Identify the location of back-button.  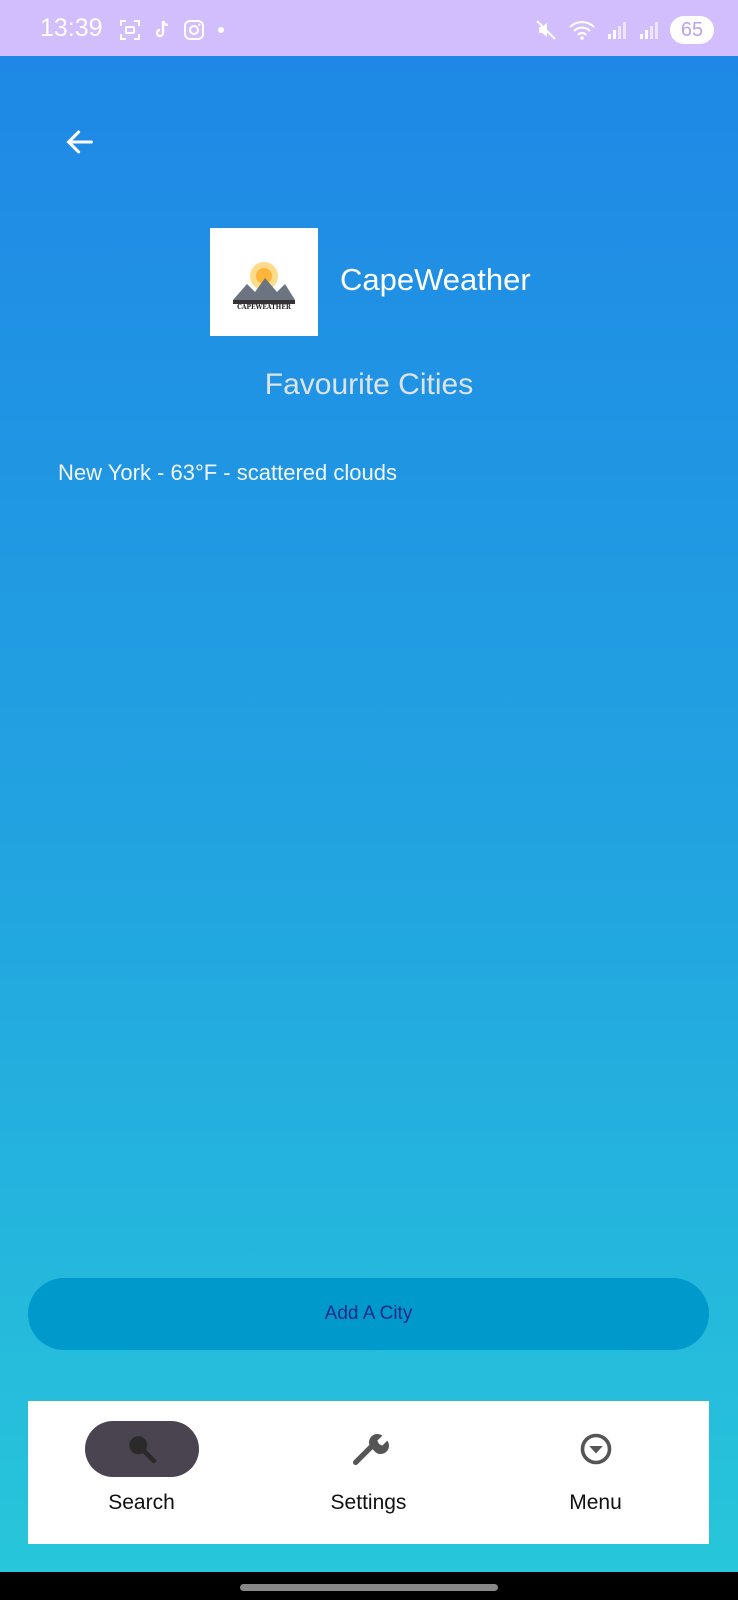
(80, 142).